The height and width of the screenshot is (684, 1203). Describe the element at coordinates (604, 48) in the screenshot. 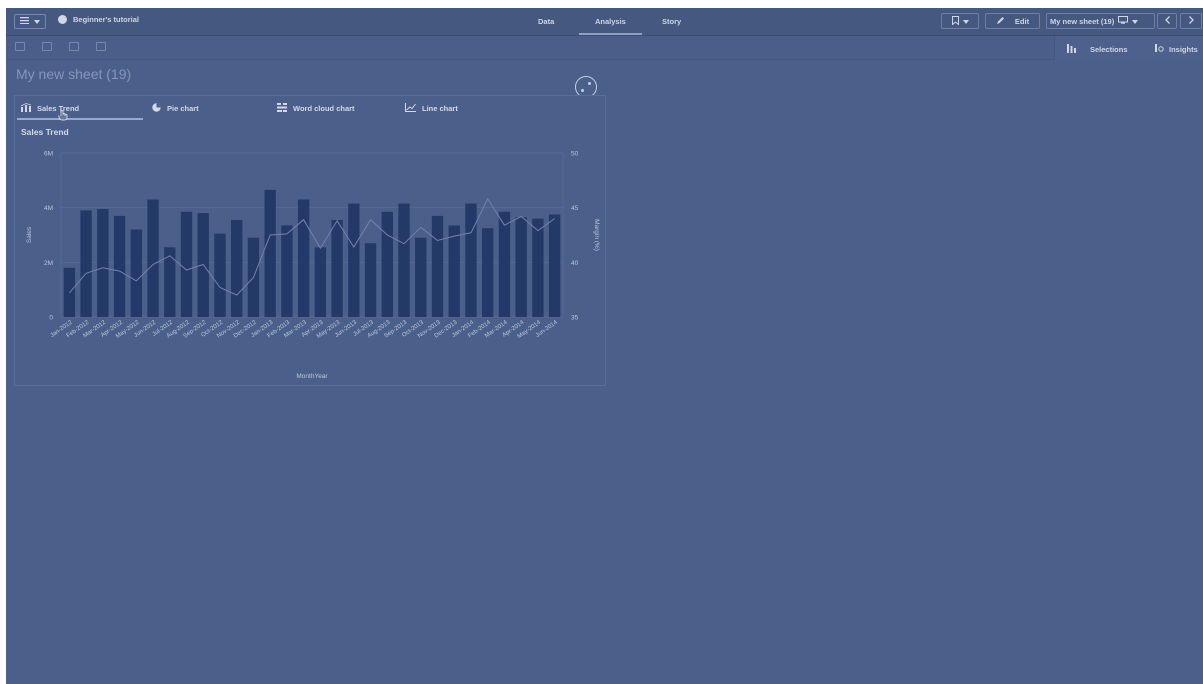

I see `selection-toolbar` at that location.